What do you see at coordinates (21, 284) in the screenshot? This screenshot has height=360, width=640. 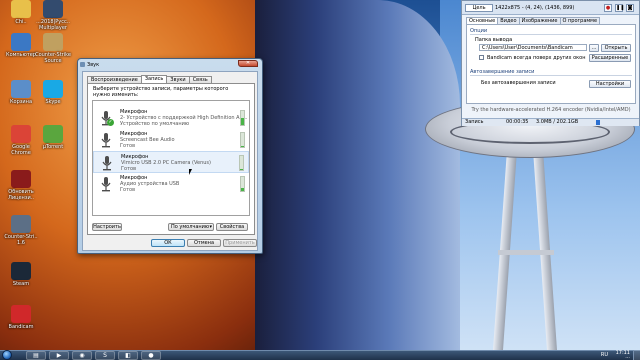 I see `desktop-icon-label: Steam` at bounding box center [21, 284].